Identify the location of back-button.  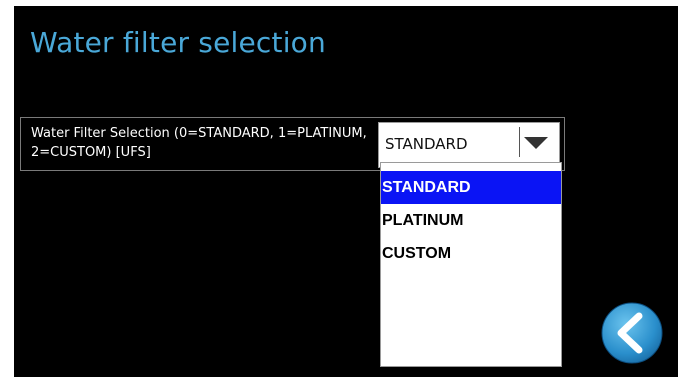
(632, 333).